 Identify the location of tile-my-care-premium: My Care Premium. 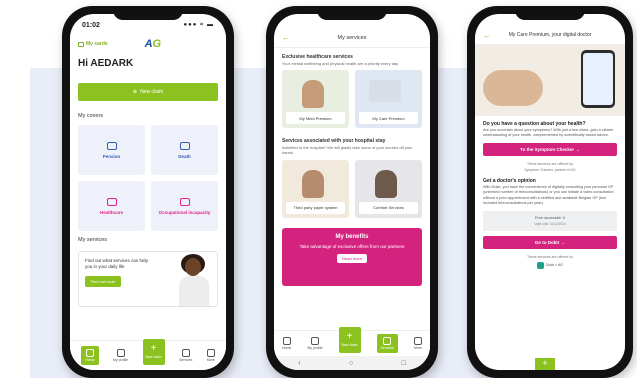
(388, 99).